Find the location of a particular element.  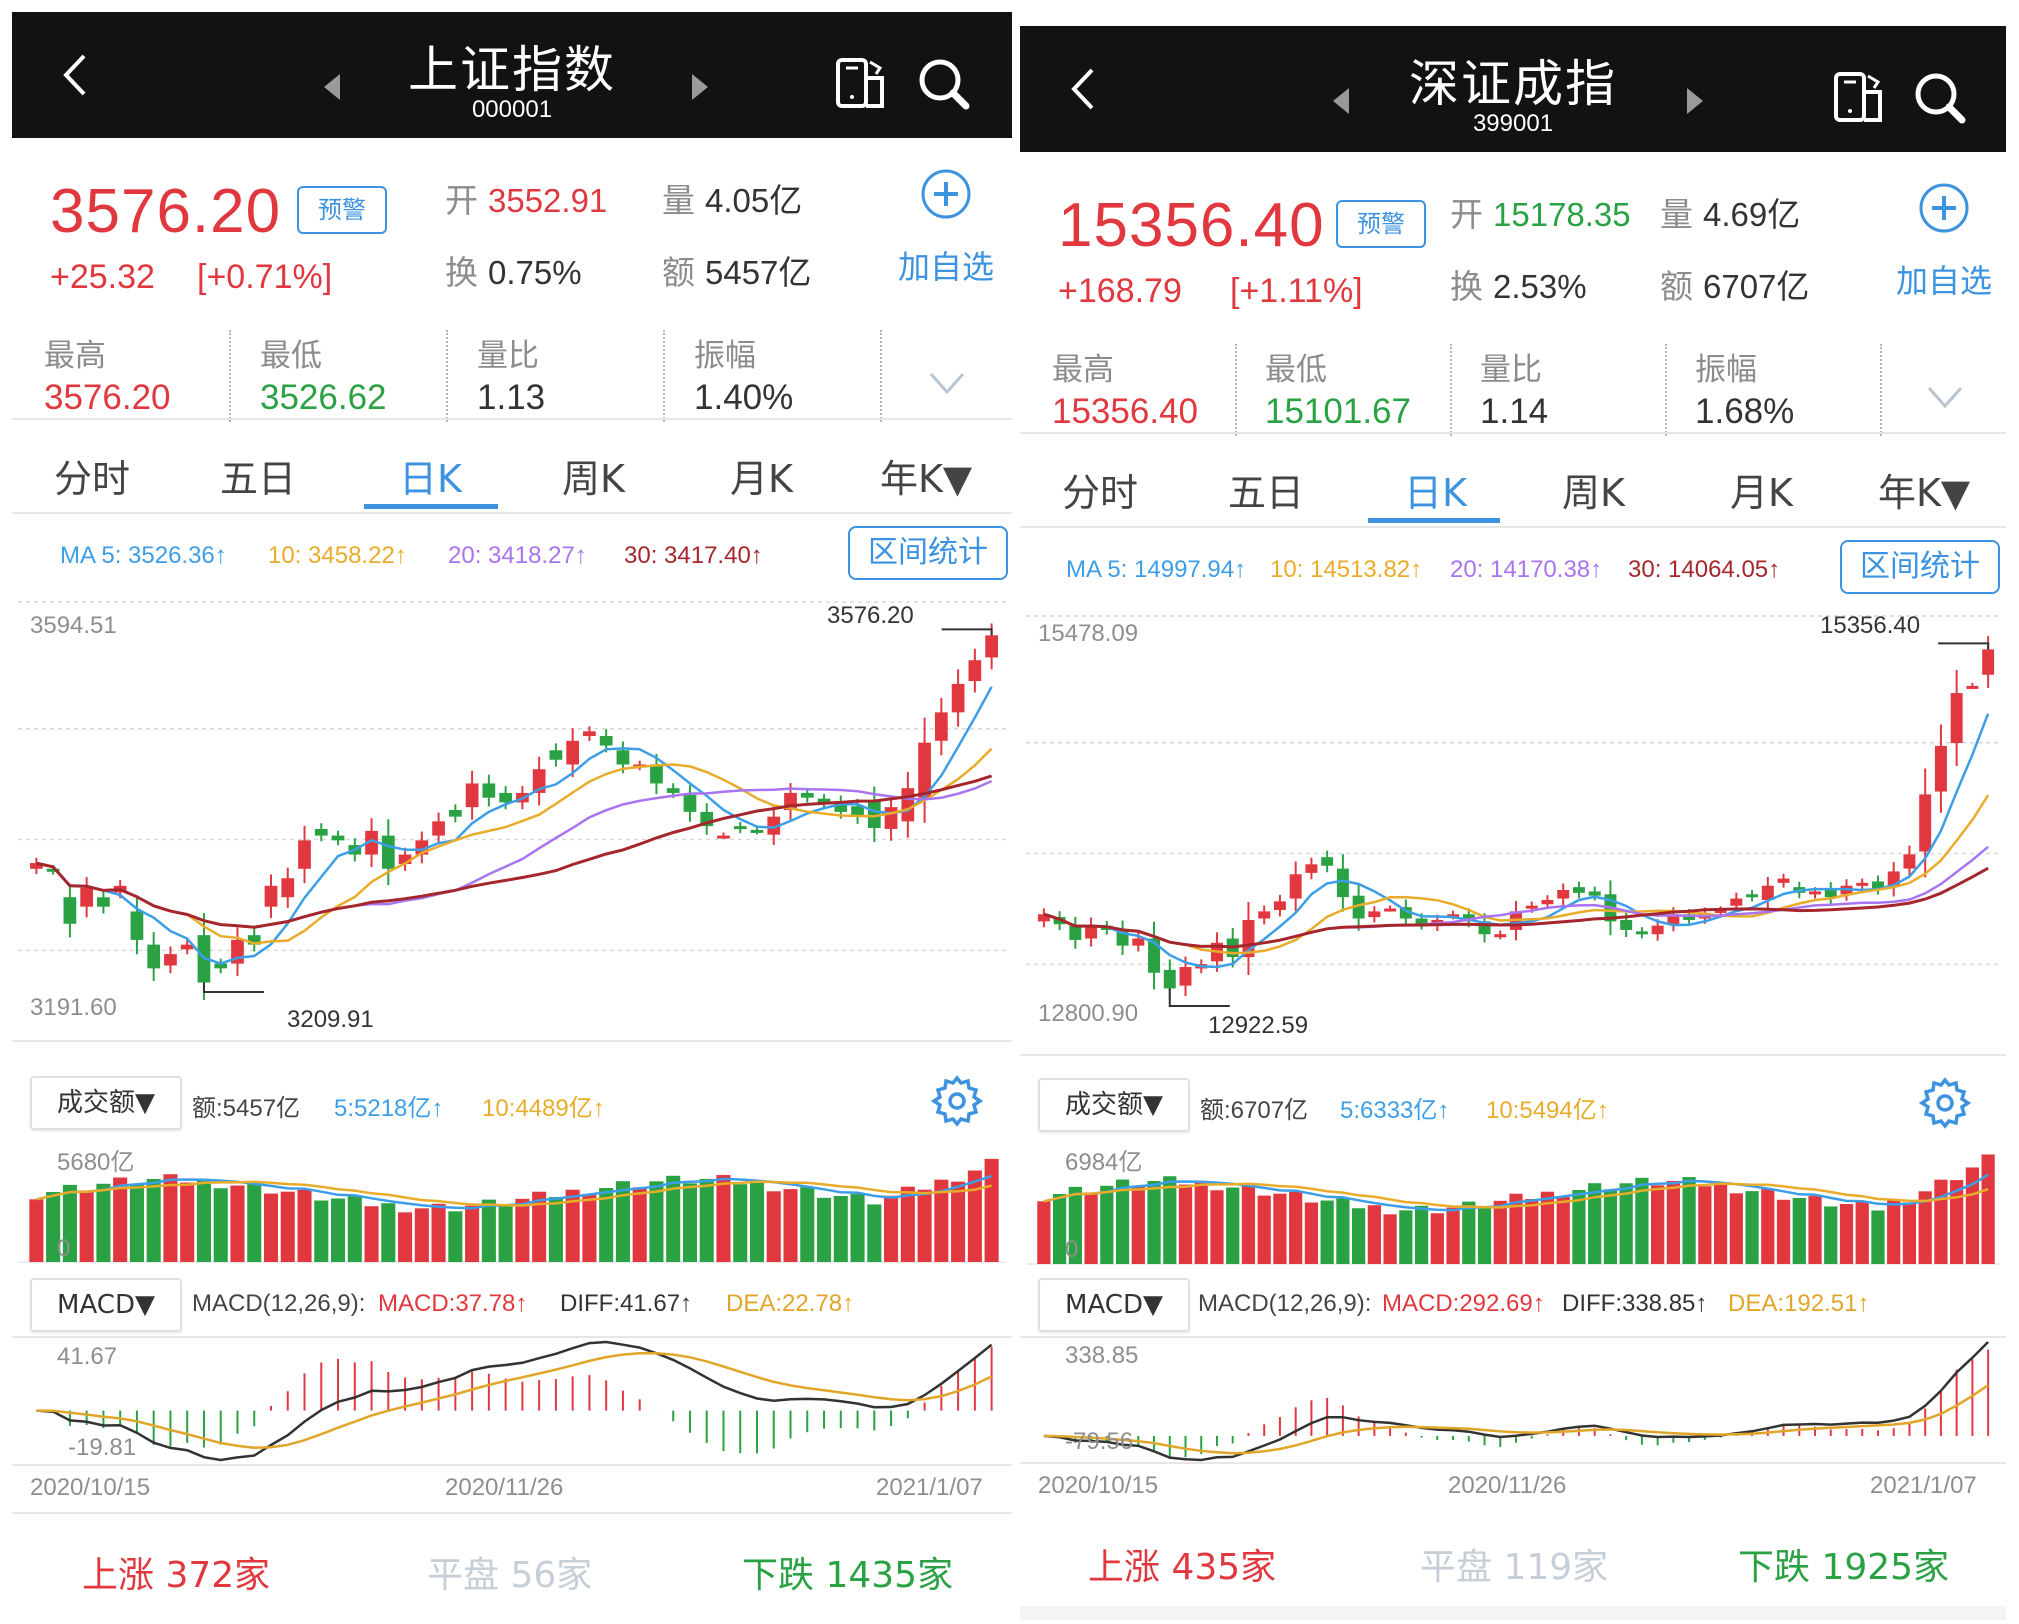

advancers-label: 上涨 is located at coordinates (118, 1575).